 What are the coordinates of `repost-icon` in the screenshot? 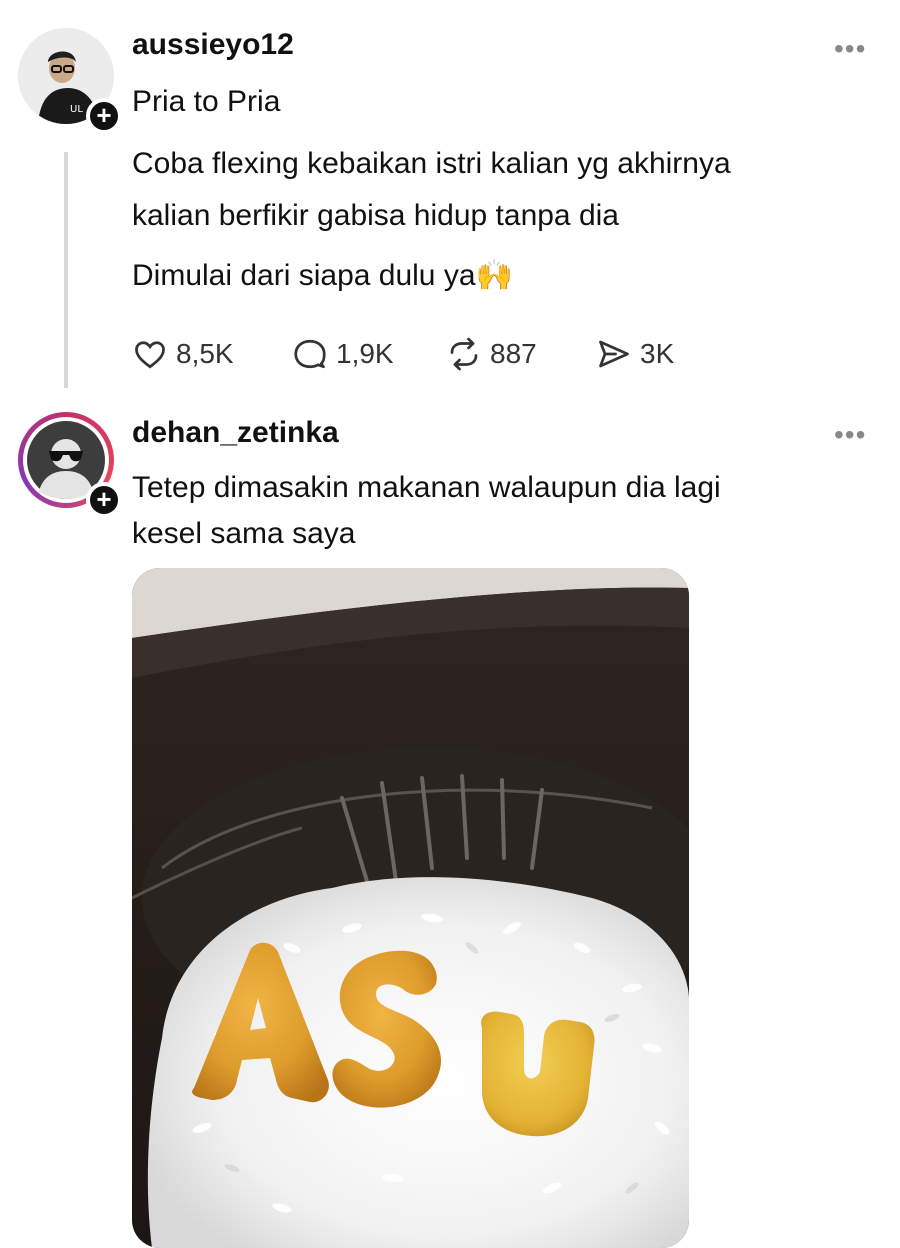 It's located at (464, 354).